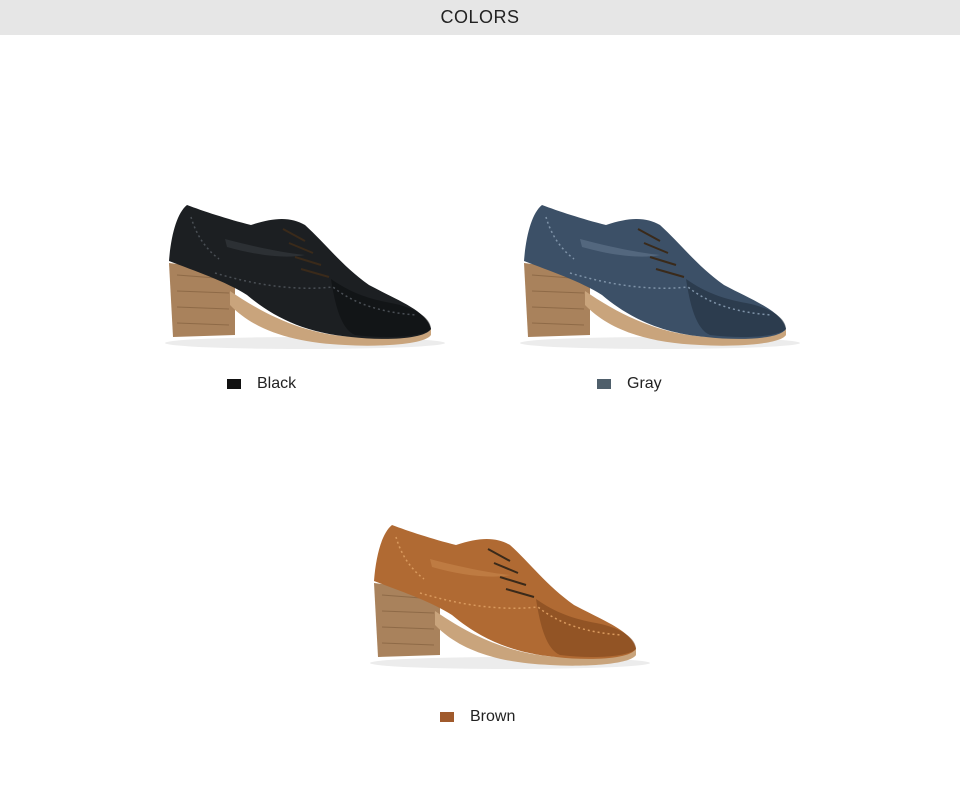  I want to click on color-name: Brown, so click(493, 716).